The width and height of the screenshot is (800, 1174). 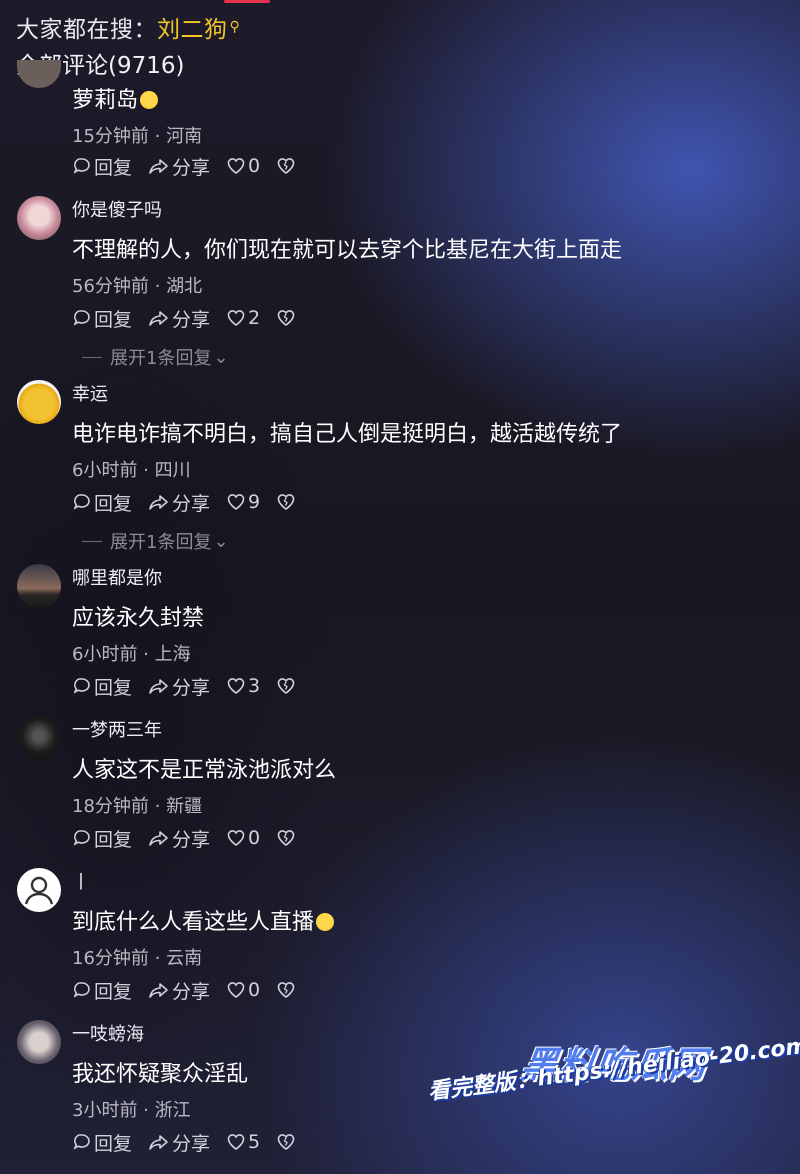 I want to click on username: 幸运, so click(x=90, y=393).